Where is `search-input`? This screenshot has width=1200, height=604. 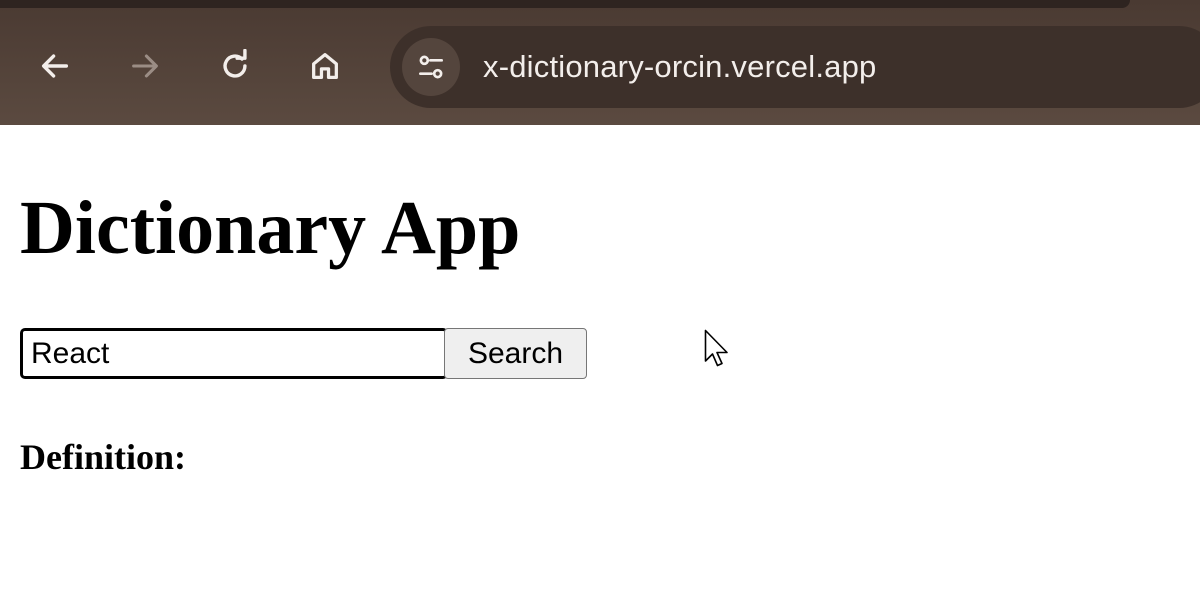 search-input is located at coordinates (234, 353).